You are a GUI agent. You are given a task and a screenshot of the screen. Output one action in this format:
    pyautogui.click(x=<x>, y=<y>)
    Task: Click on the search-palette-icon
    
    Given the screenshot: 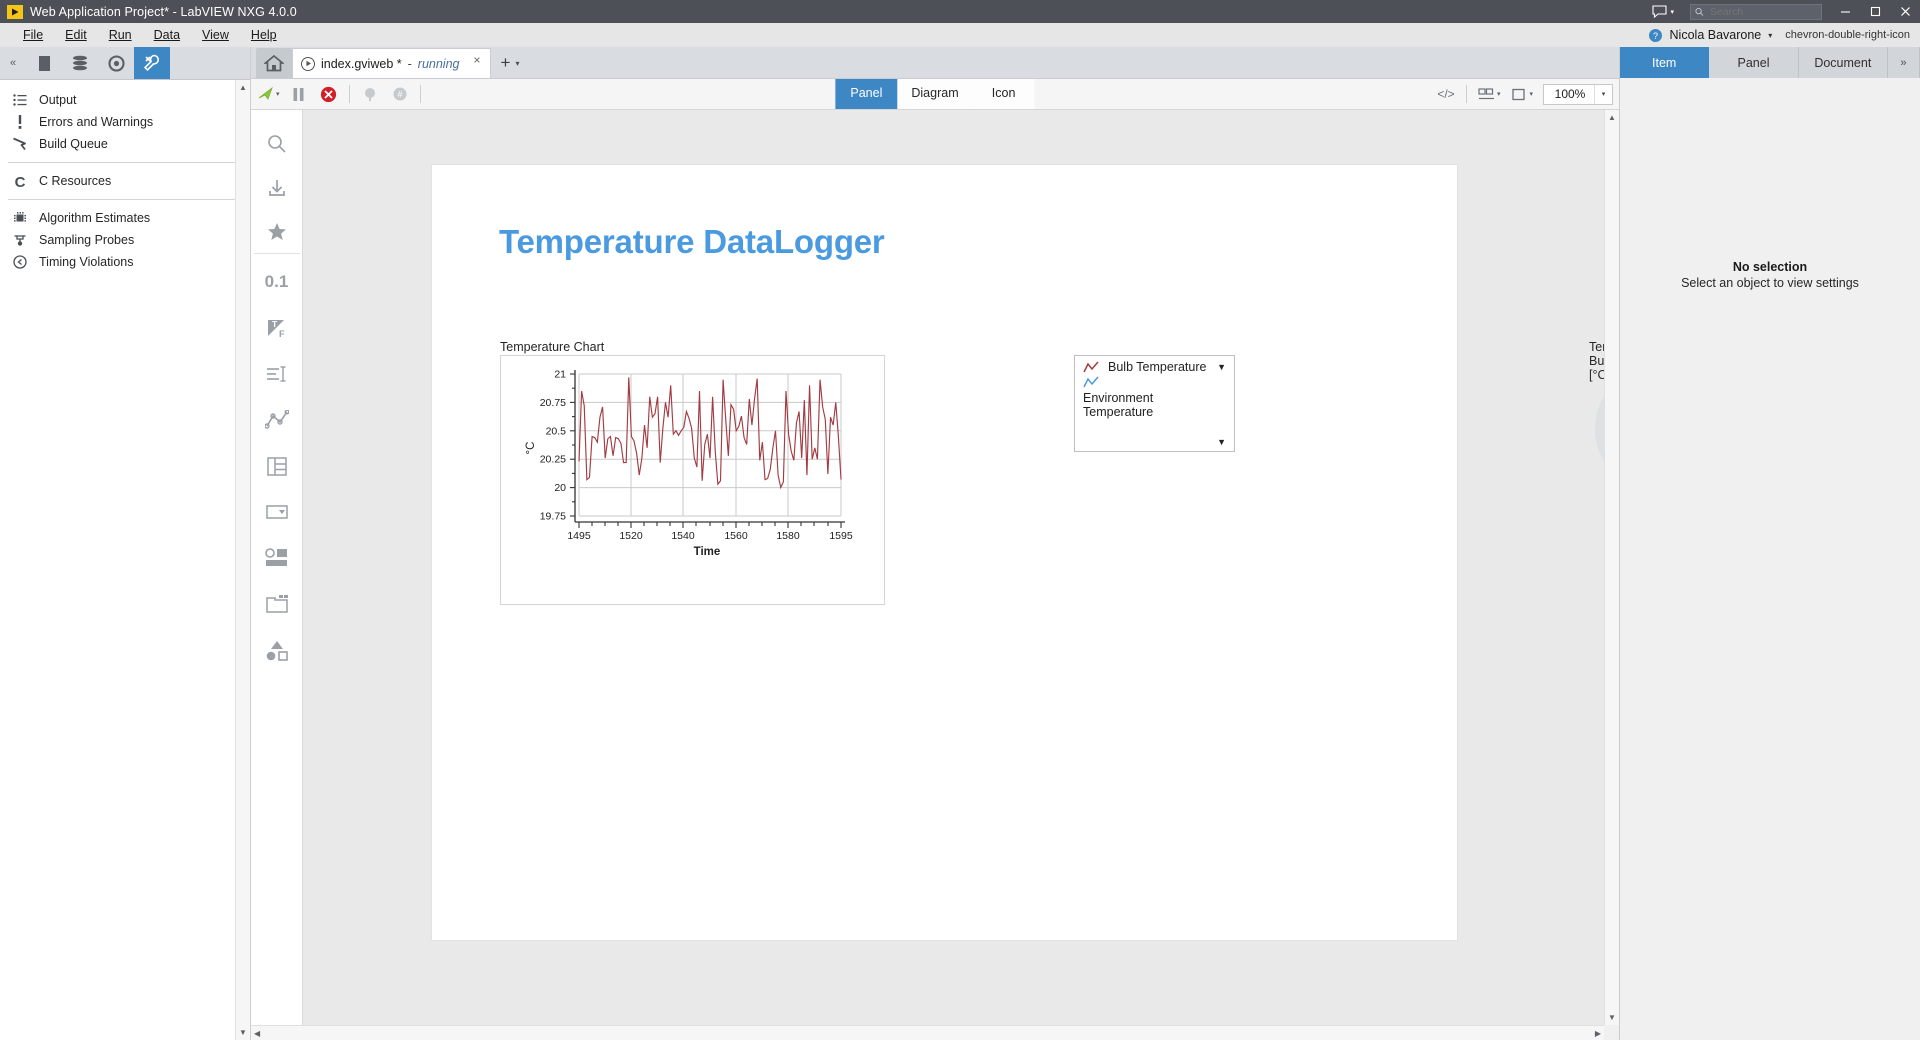 What is the action you would take?
    pyautogui.click(x=277, y=144)
    